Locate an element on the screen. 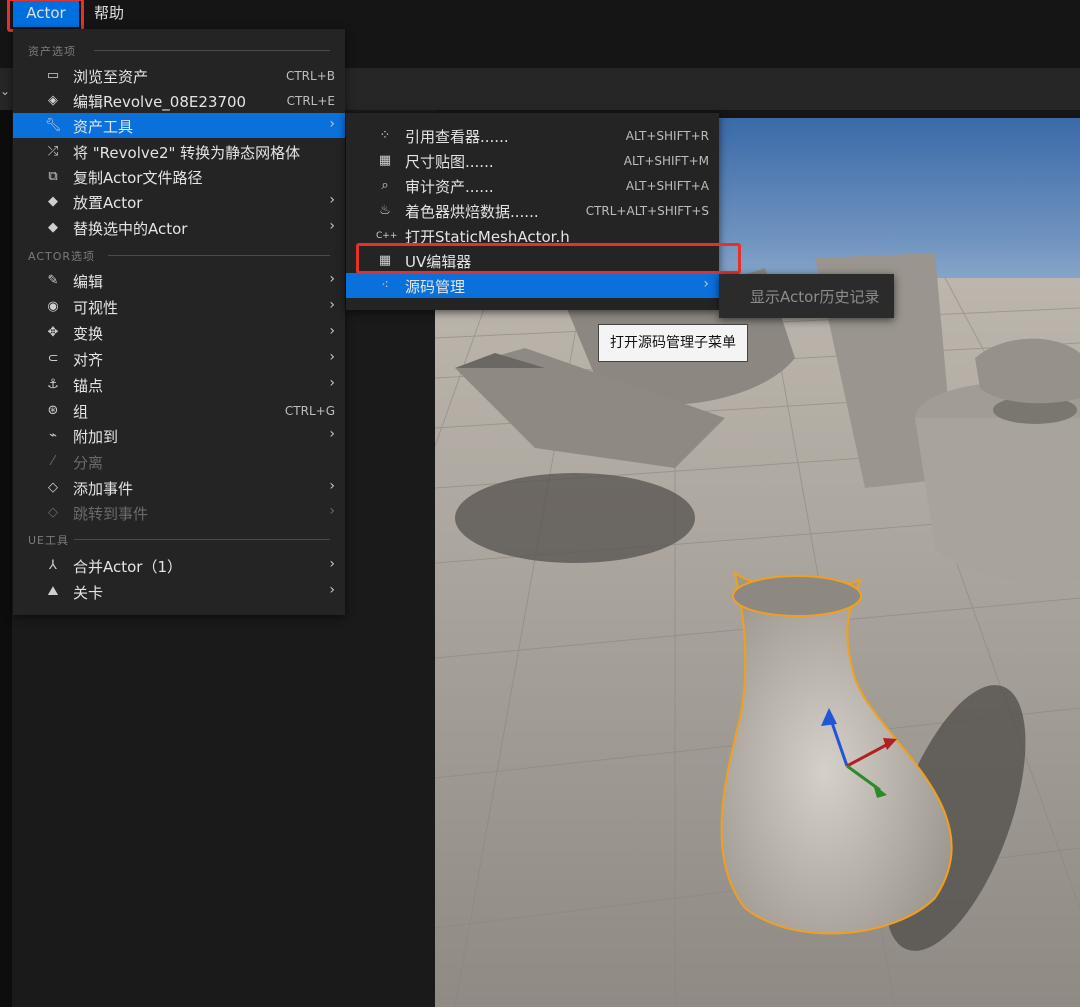 The width and height of the screenshot is (1080, 1007). menu-item-place-actor: ◆ 放置Actor › is located at coordinates (179, 201).